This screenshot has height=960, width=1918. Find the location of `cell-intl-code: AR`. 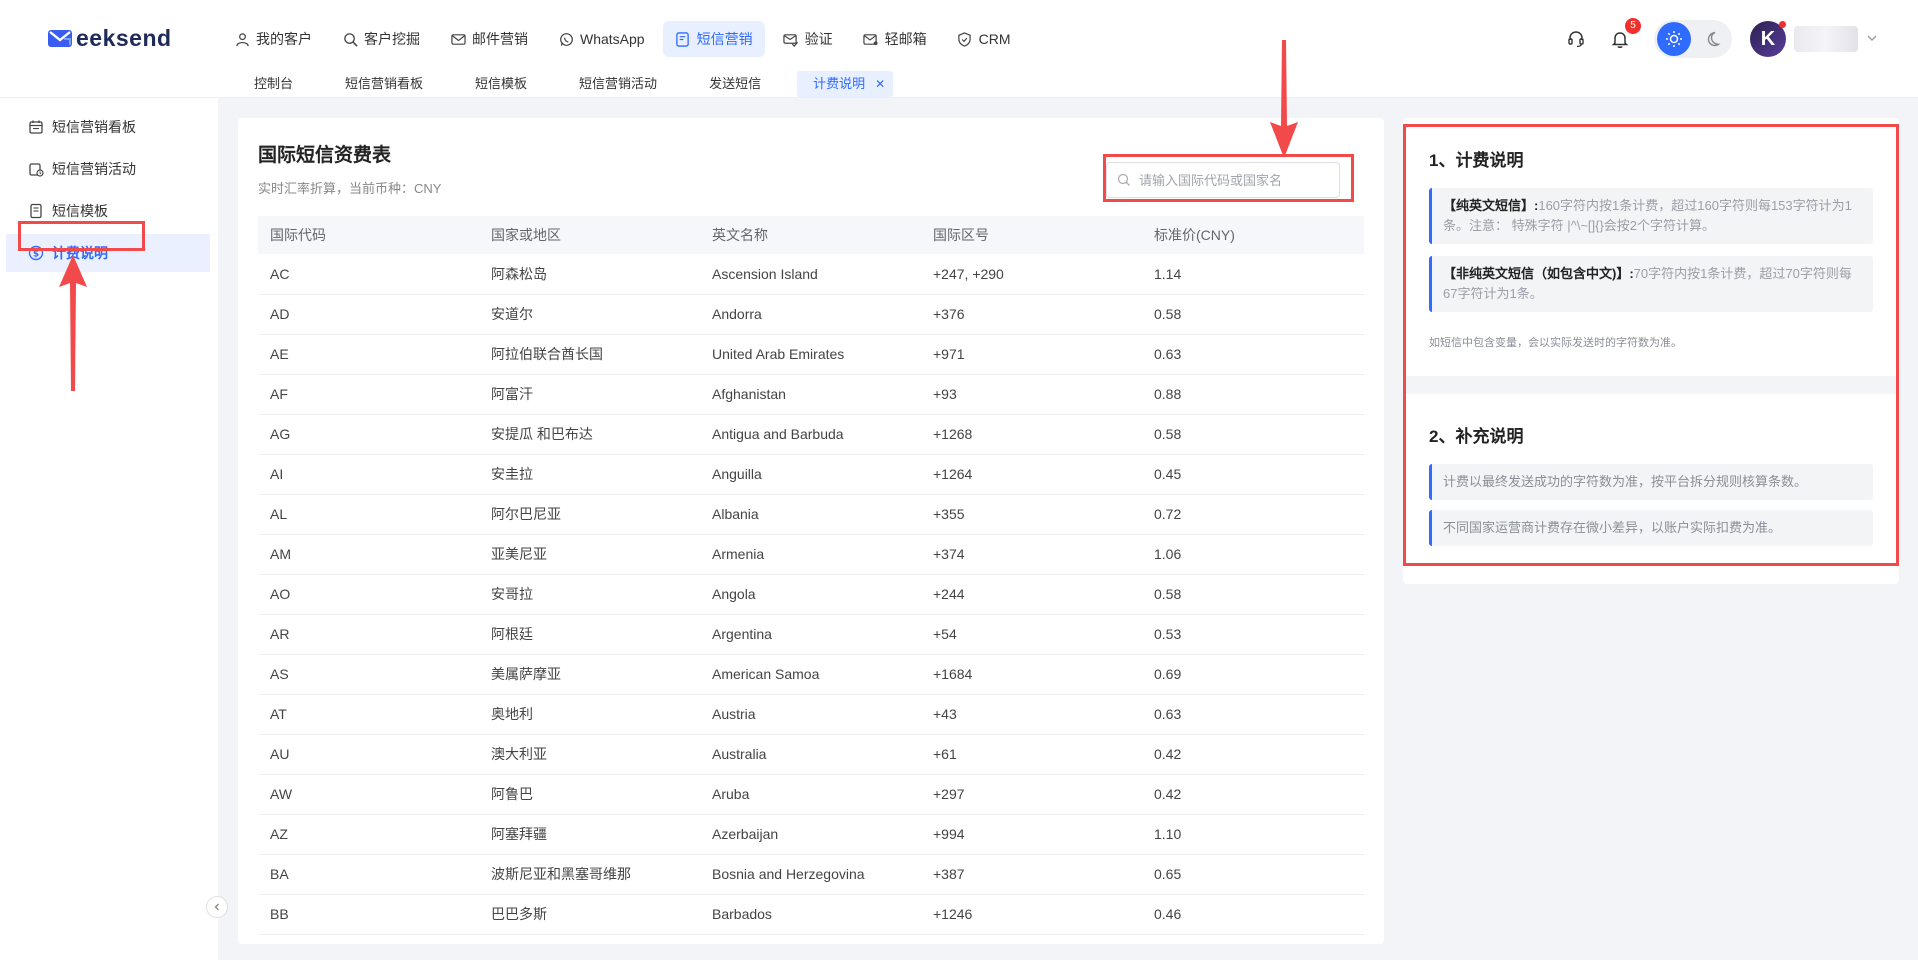

cell-intl-code: AR is located at coordinates (368, 634).